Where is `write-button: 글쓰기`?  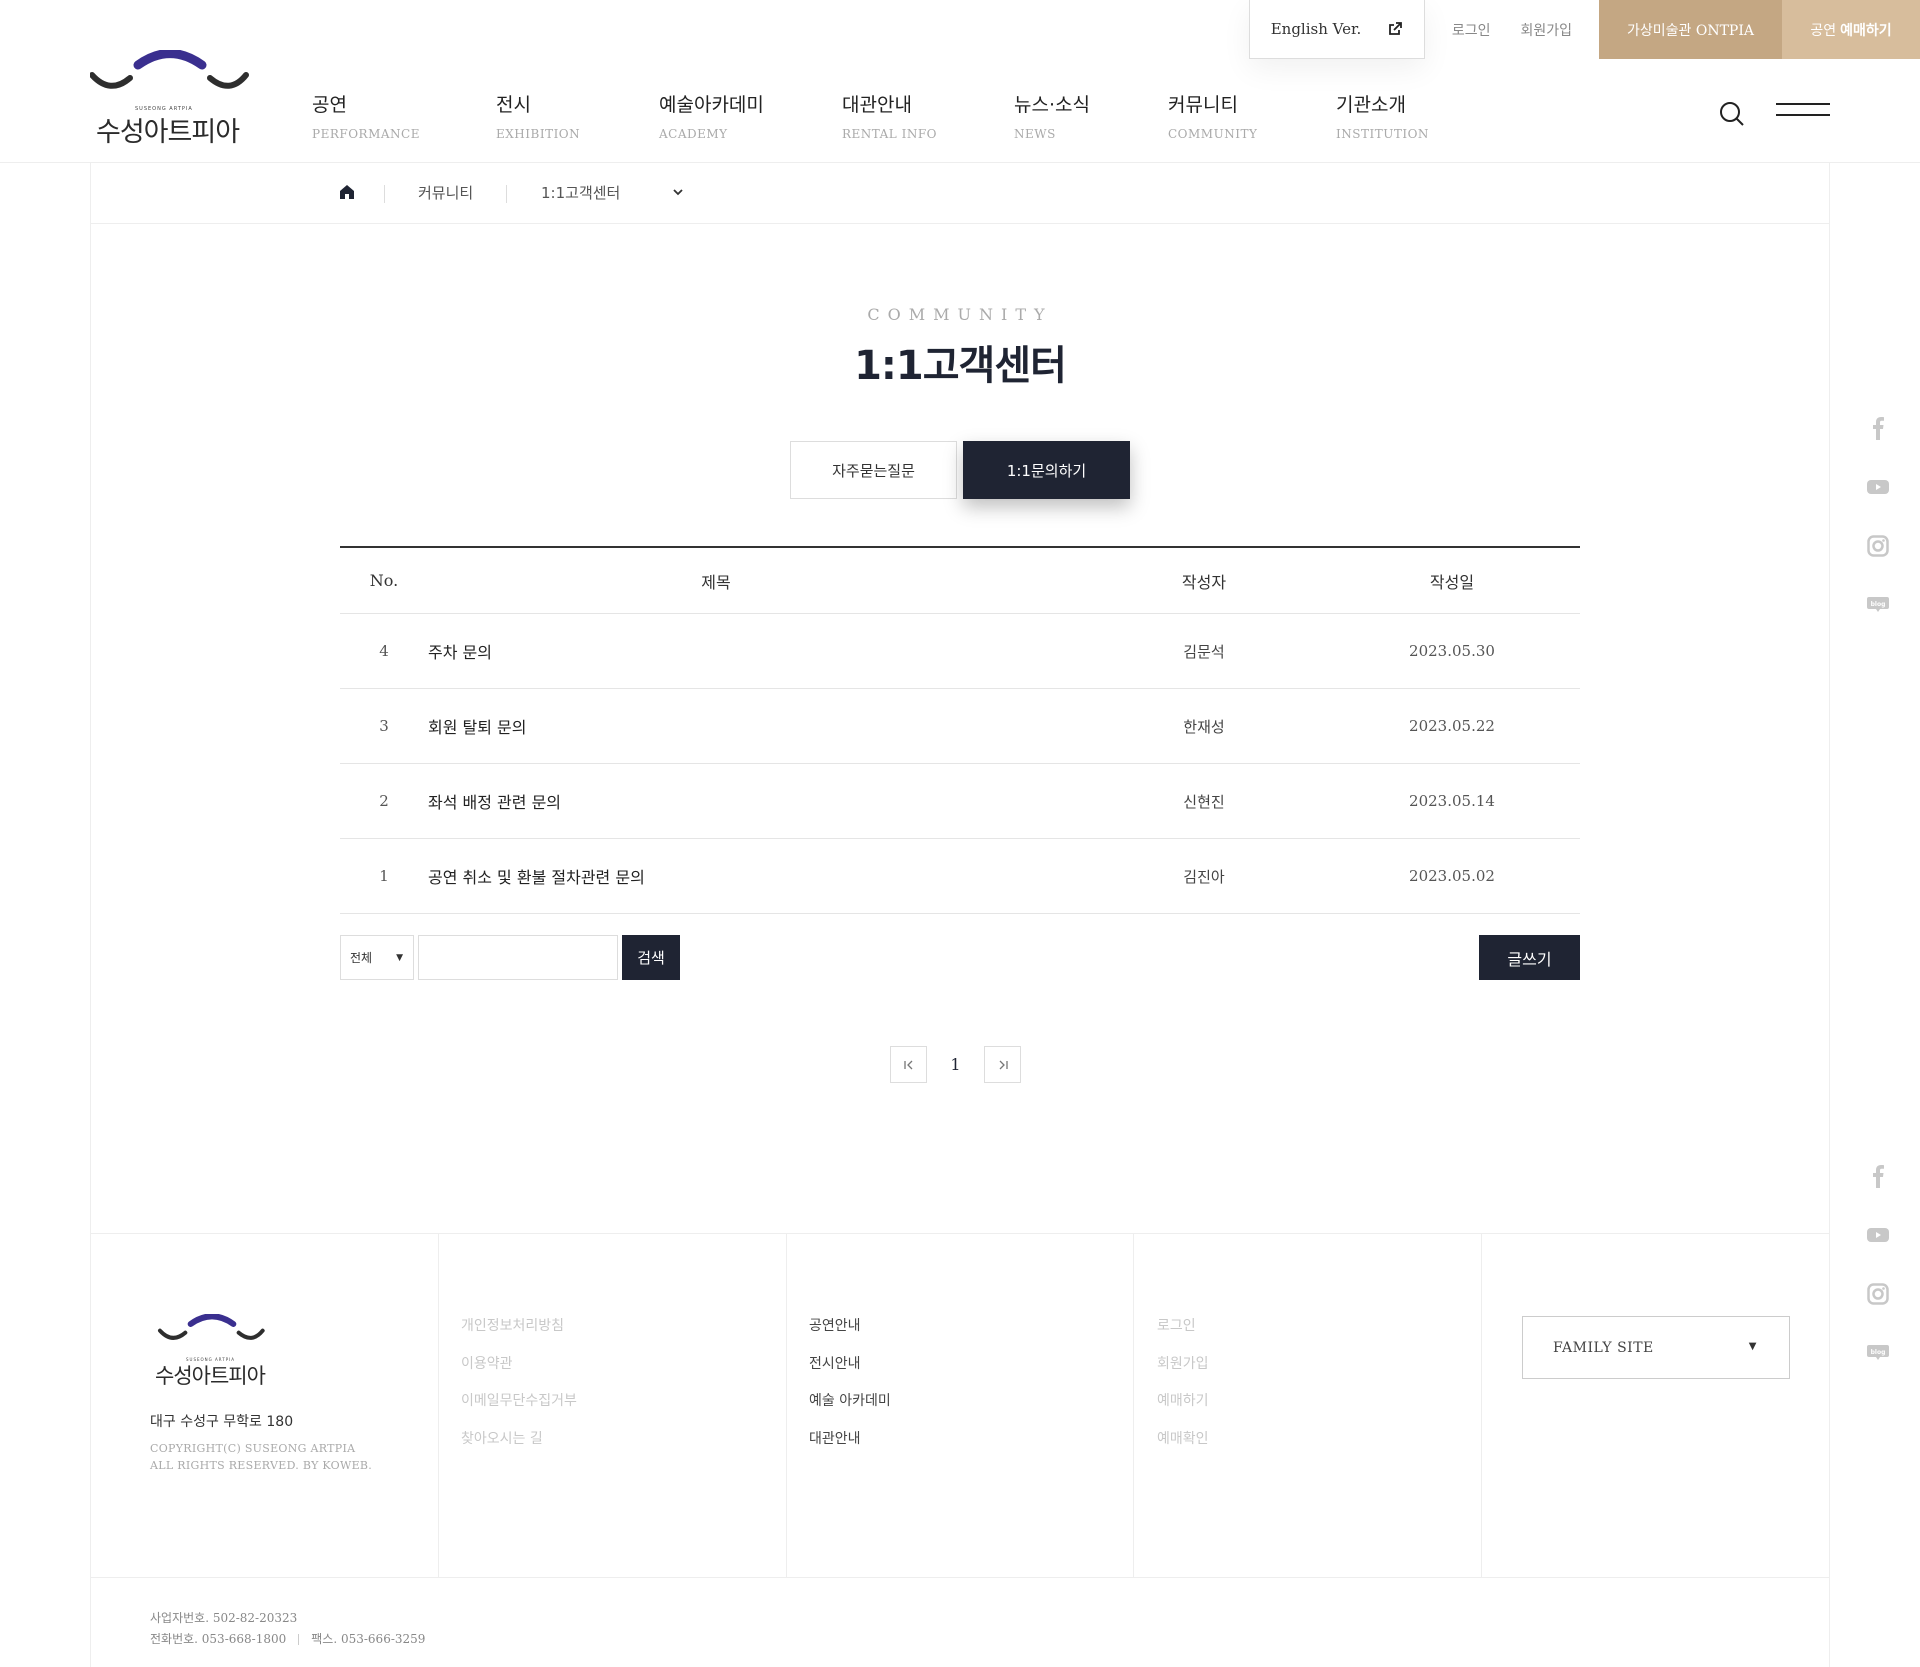
write-button: 글쓰기 is located at coordinates (1529, 957).